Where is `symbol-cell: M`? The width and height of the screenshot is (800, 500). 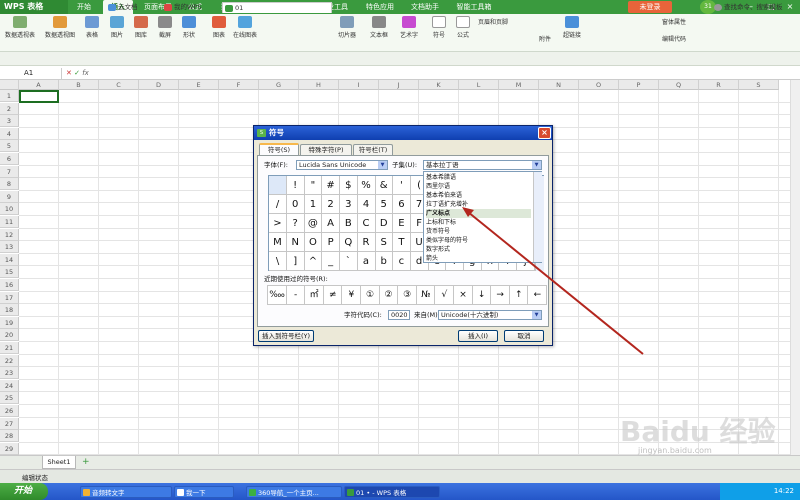 symbol-cell: M is located at coordinates (278, 242).